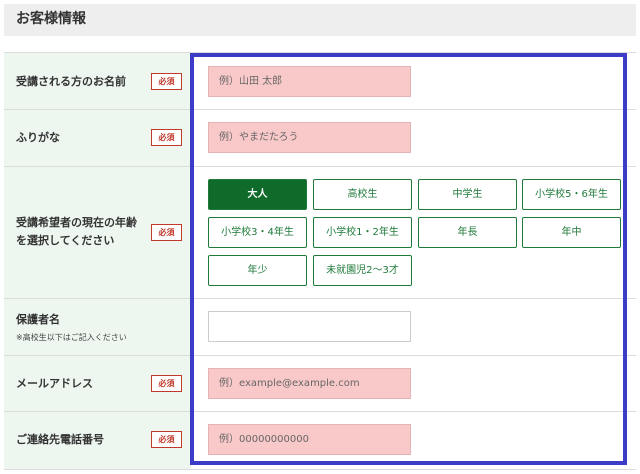 This screenshot has height=474, width=640. What do you see at coordinates (97, 138) in the screenshot?
I see `furigana-label-cell: ふりがな 必須` at bounding box center [97, 138].